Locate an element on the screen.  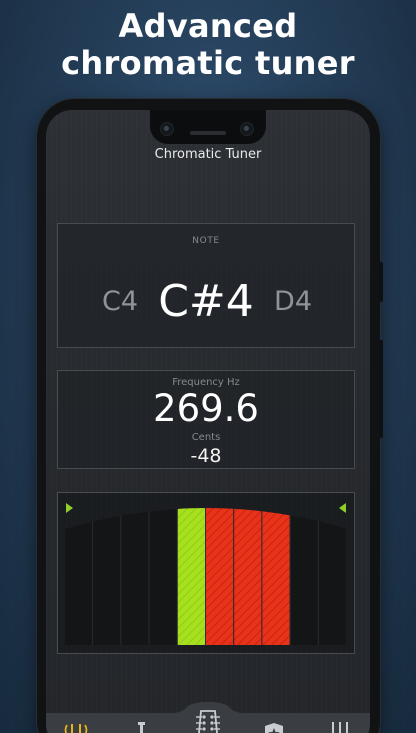
tuning-fork-icon is located at coordinates (76, 728).